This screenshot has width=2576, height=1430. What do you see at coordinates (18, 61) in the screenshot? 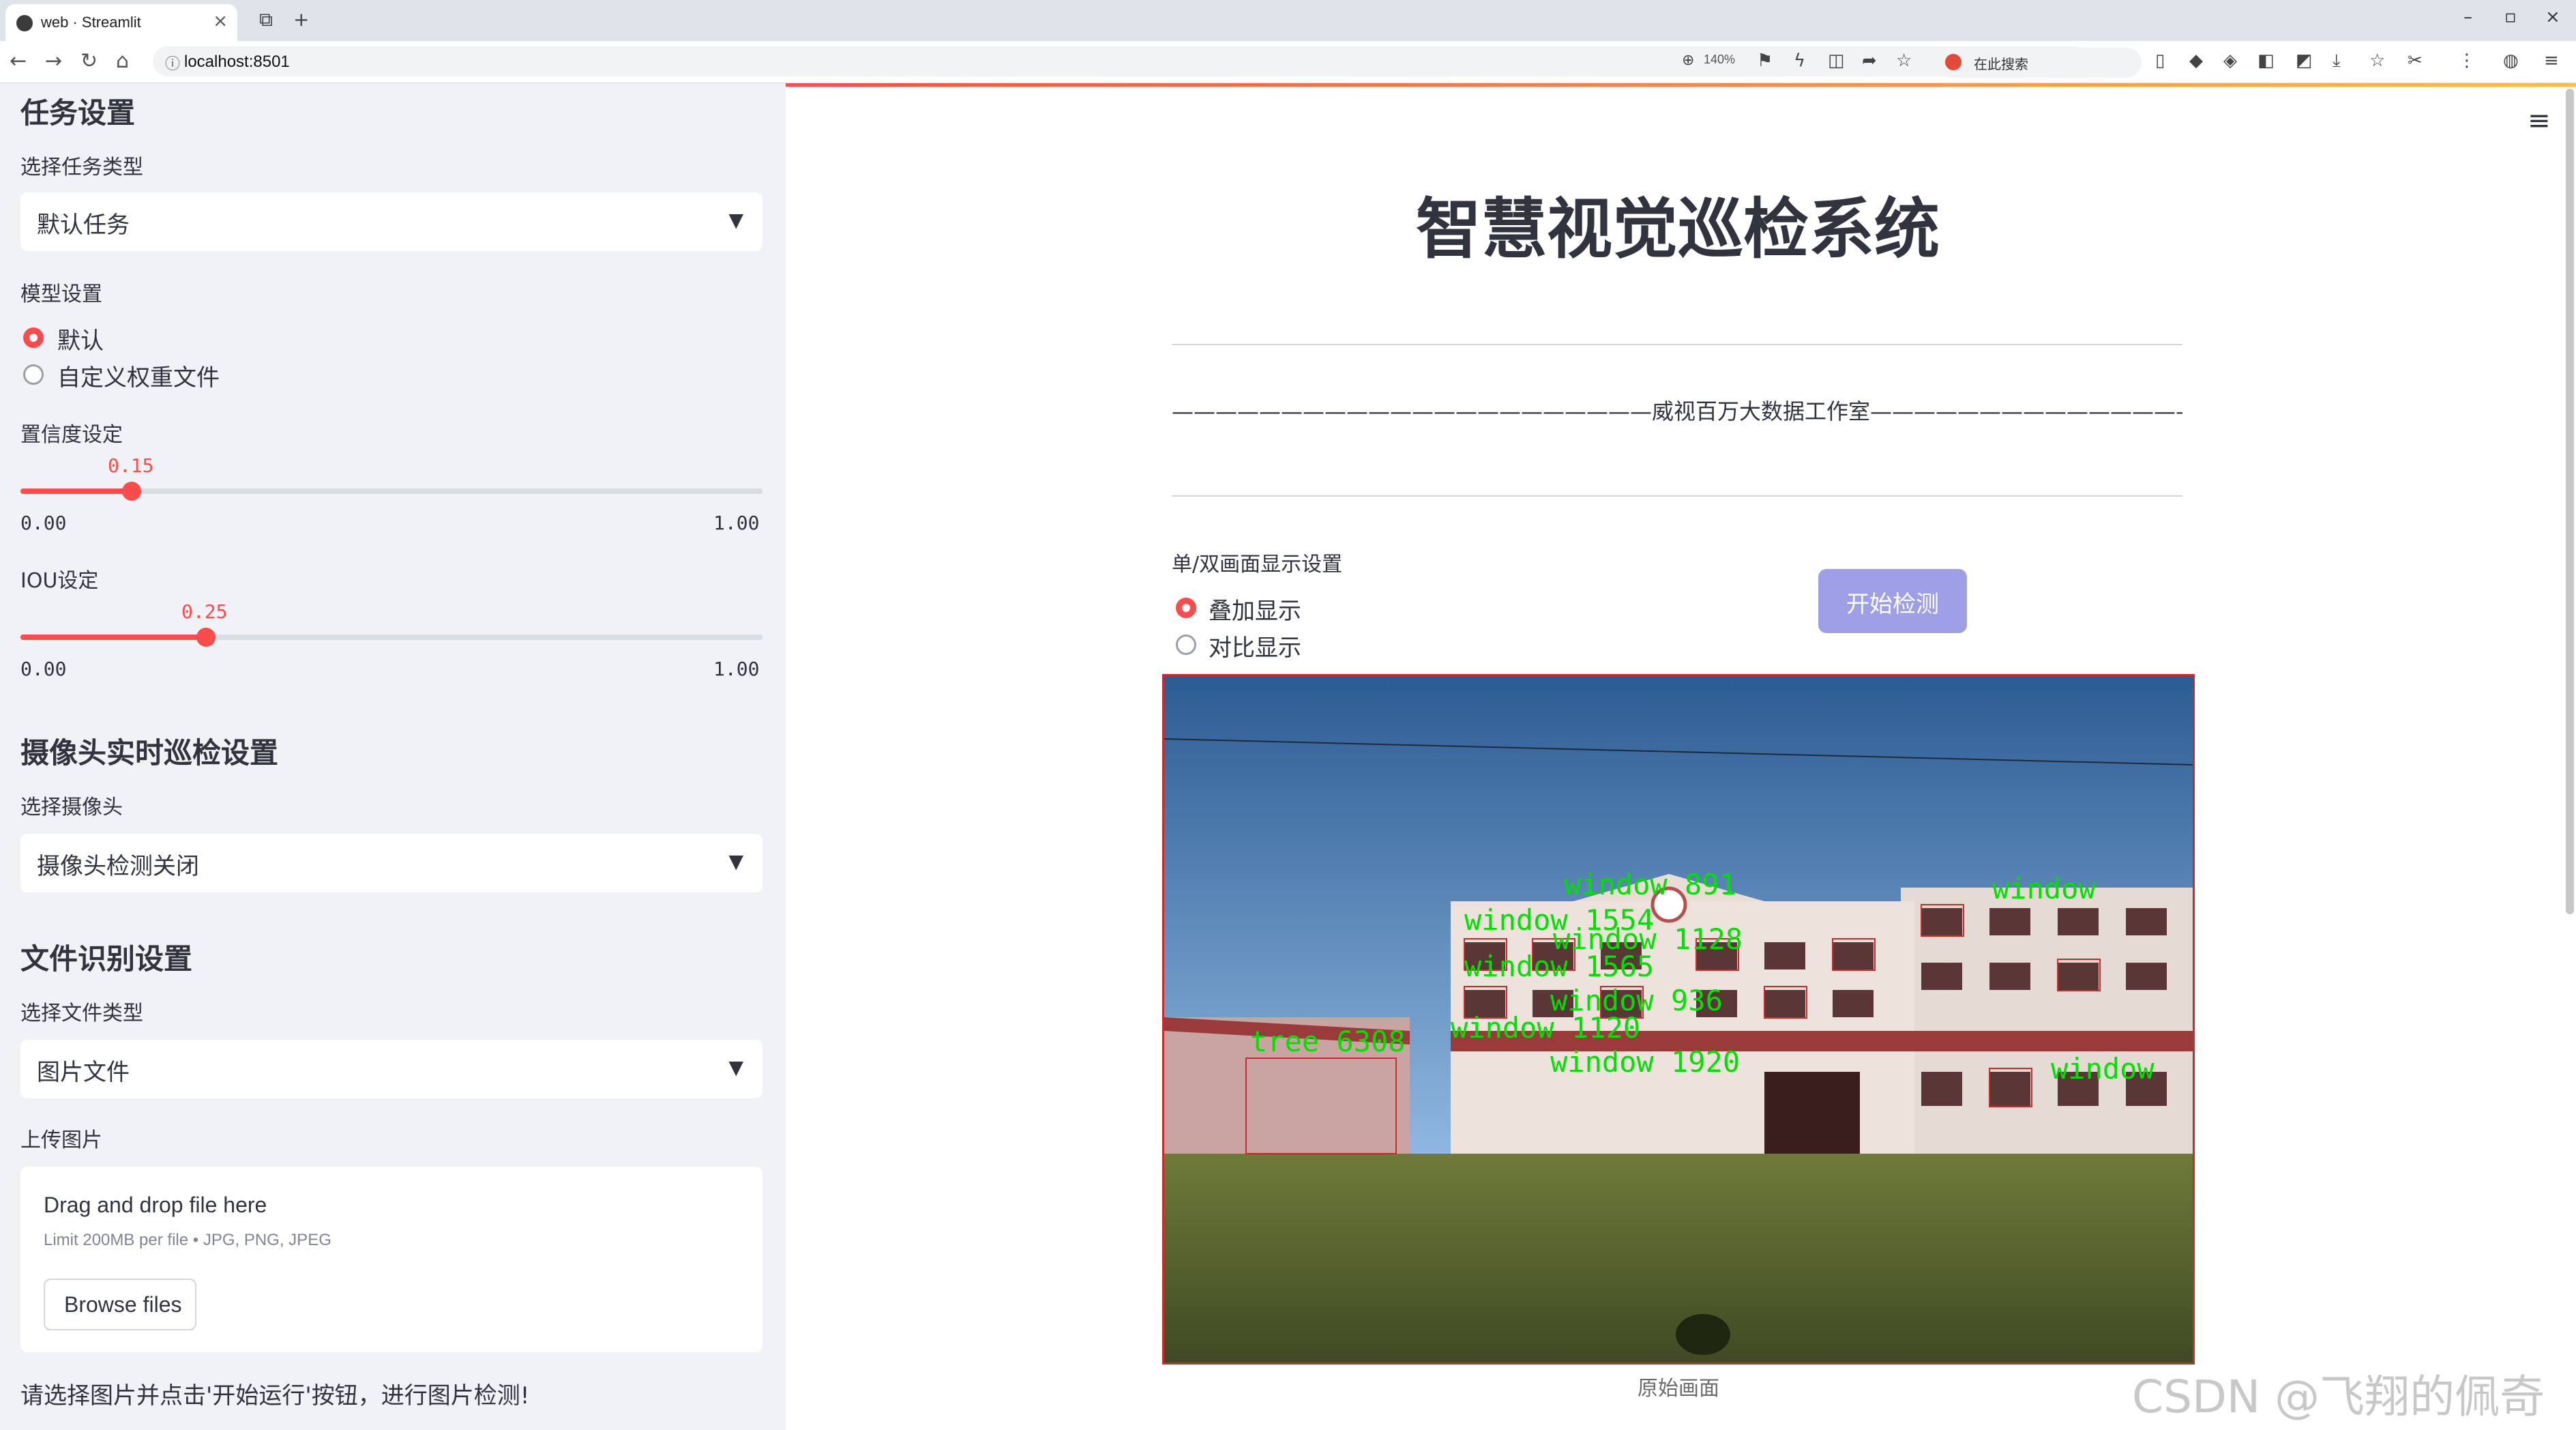
I see `back-icon: ←` at bounding box center [18, 61].